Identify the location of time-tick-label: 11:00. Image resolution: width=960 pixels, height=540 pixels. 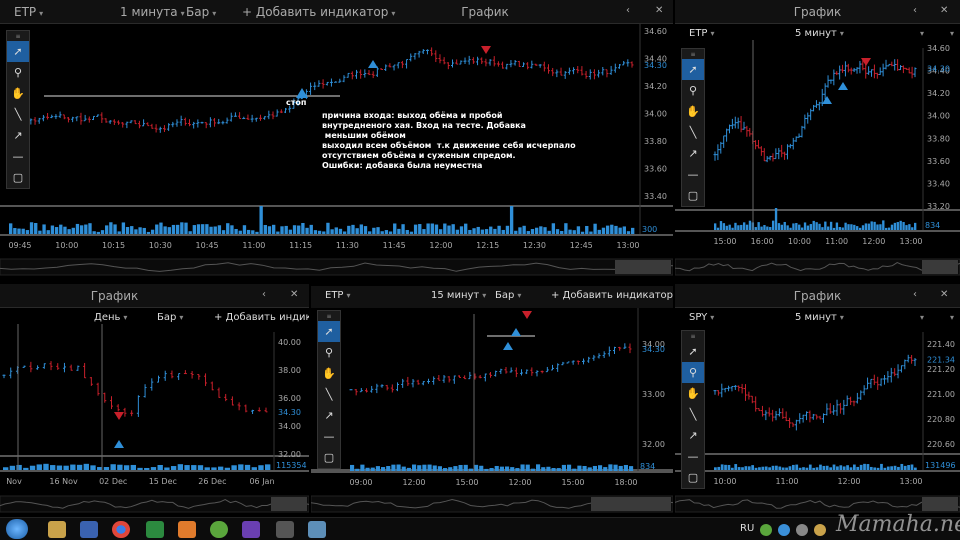
(836, 241).